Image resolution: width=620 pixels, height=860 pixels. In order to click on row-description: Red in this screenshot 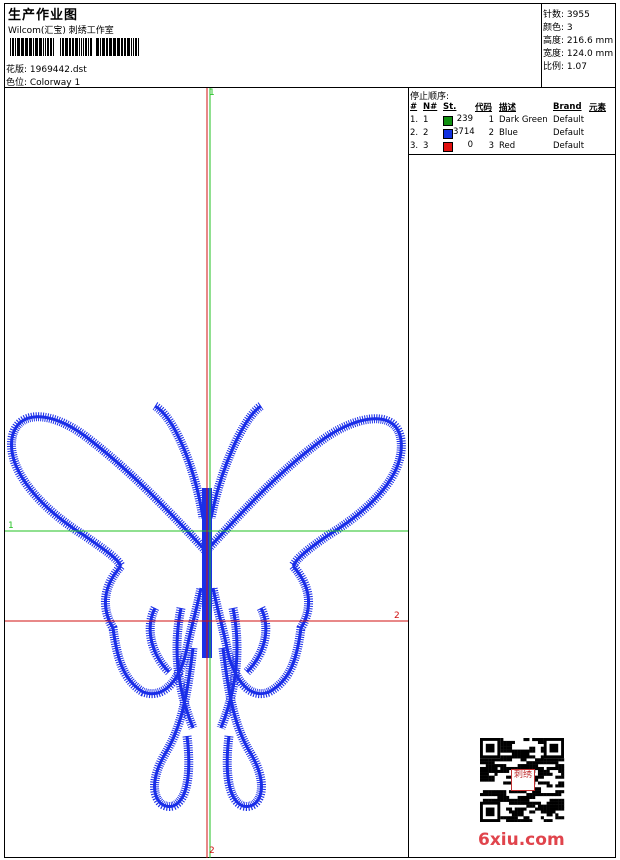, I will do `click(507, 145)`.